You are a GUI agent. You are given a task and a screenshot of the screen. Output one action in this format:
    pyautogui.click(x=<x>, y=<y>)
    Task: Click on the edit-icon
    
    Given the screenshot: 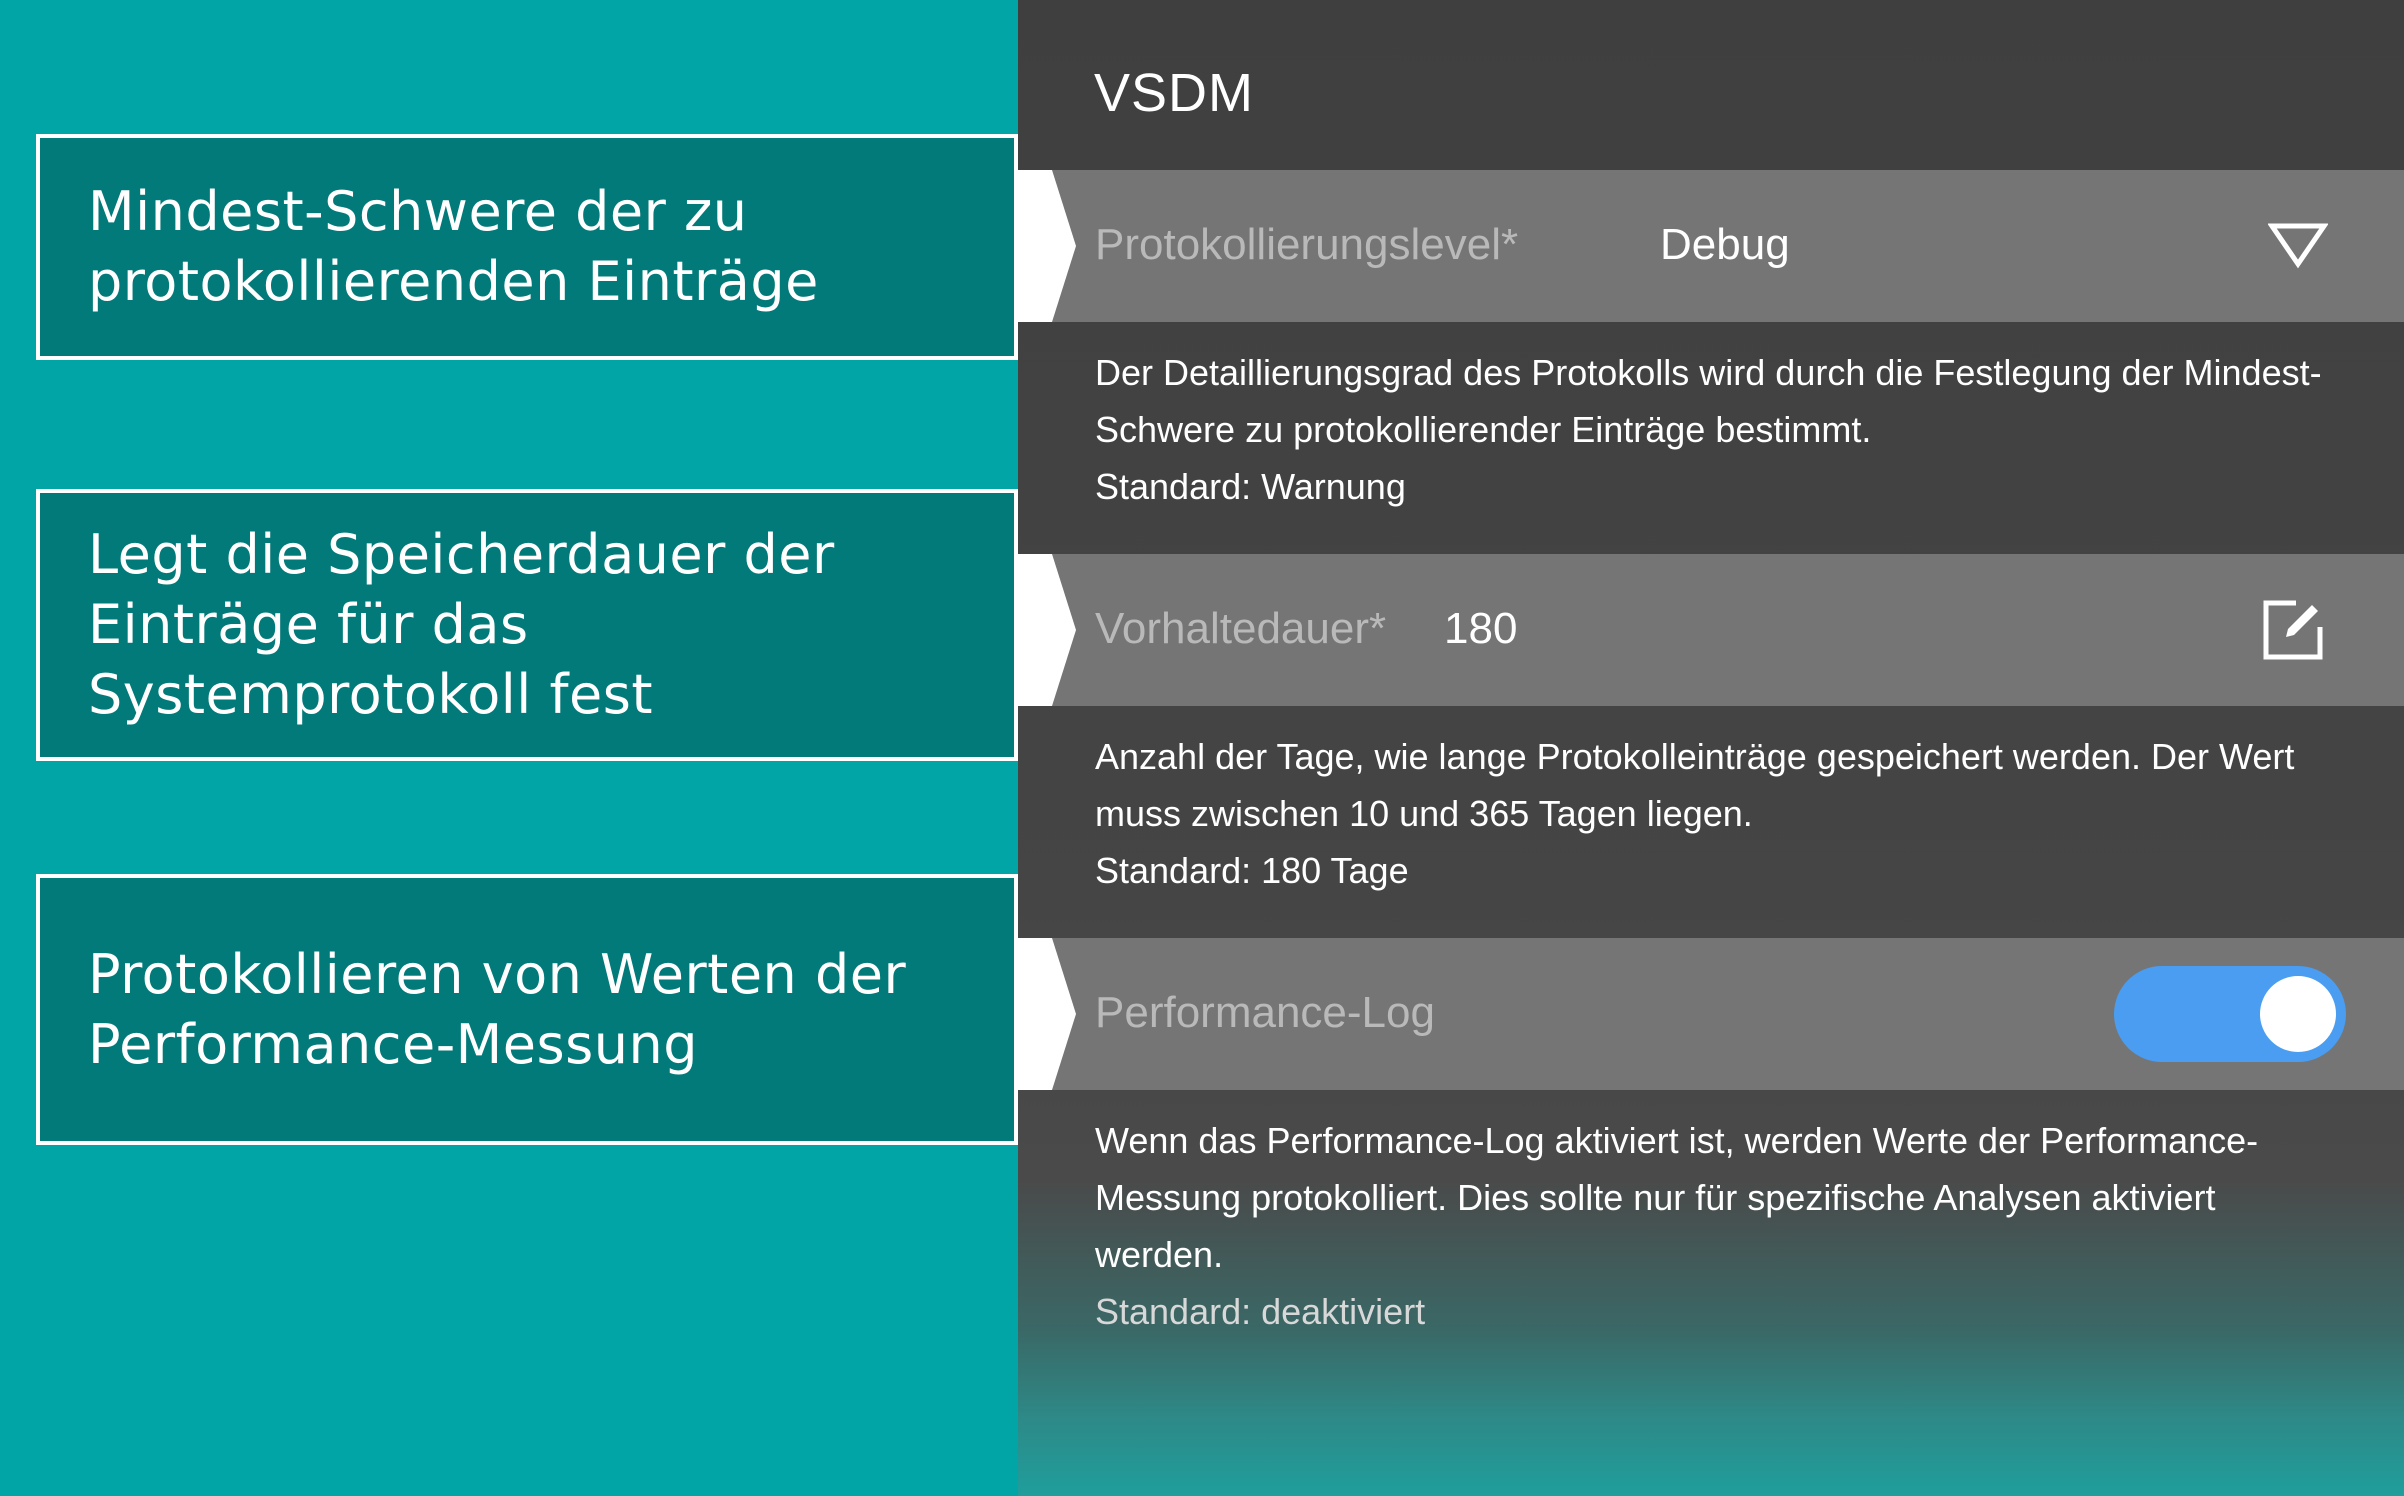 What is the action you would take?
    pyautogui.click(x=2293, y=630)
    